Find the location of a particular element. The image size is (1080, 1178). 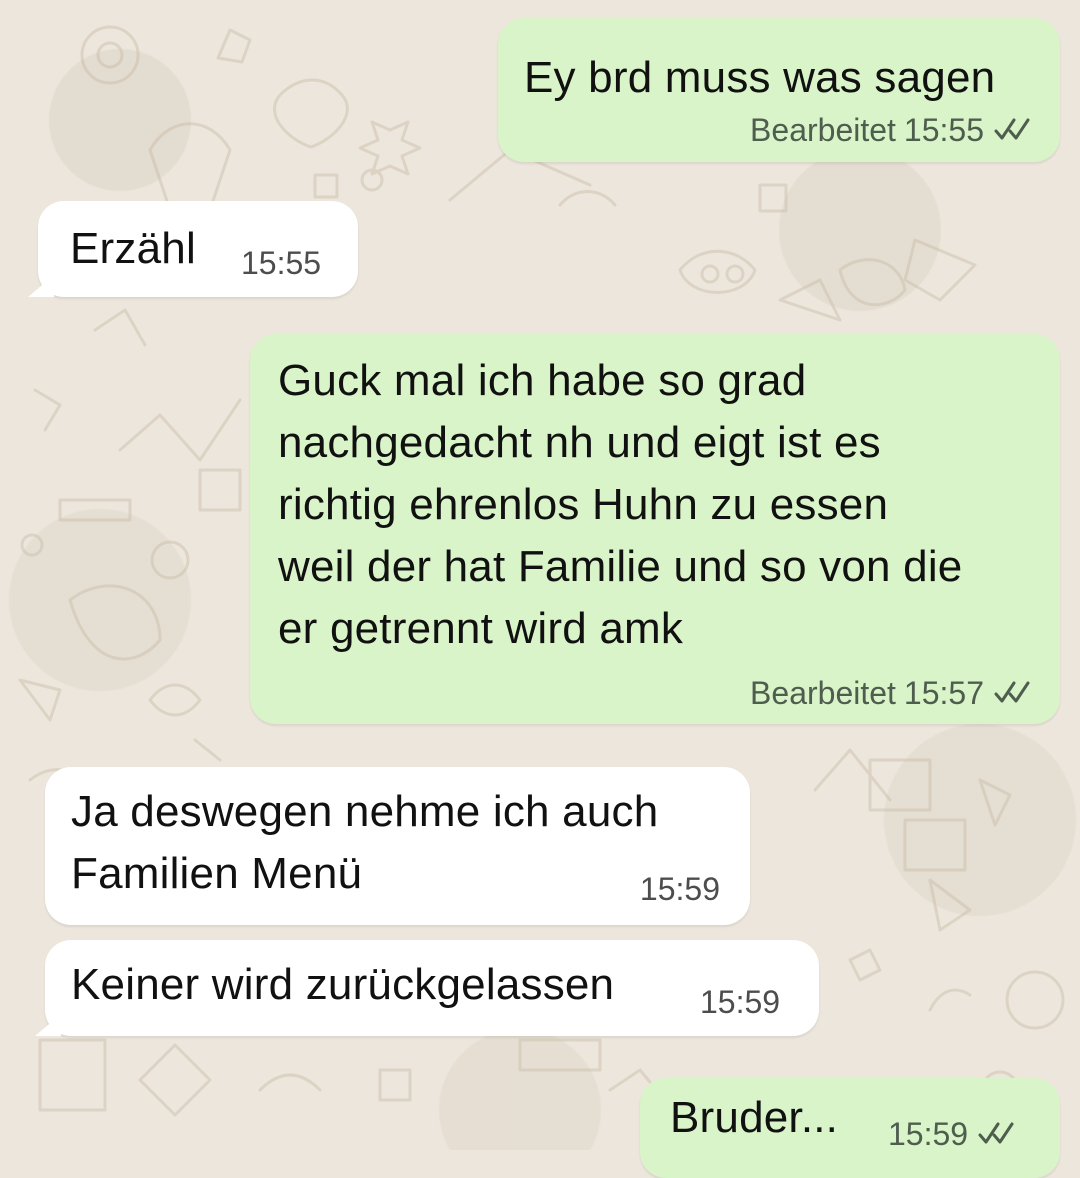

message-bubble-incoming: Erzähl 15:55 is located at coordinates (193, 249).